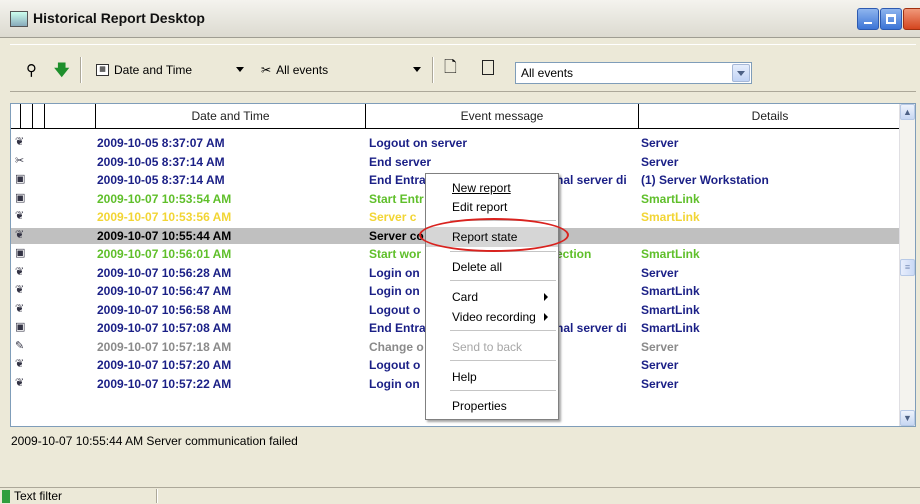 Image resolution: width=920 pixels, height=504 pixels. I want to click on combo-dropdown-button, so click(741, 73).